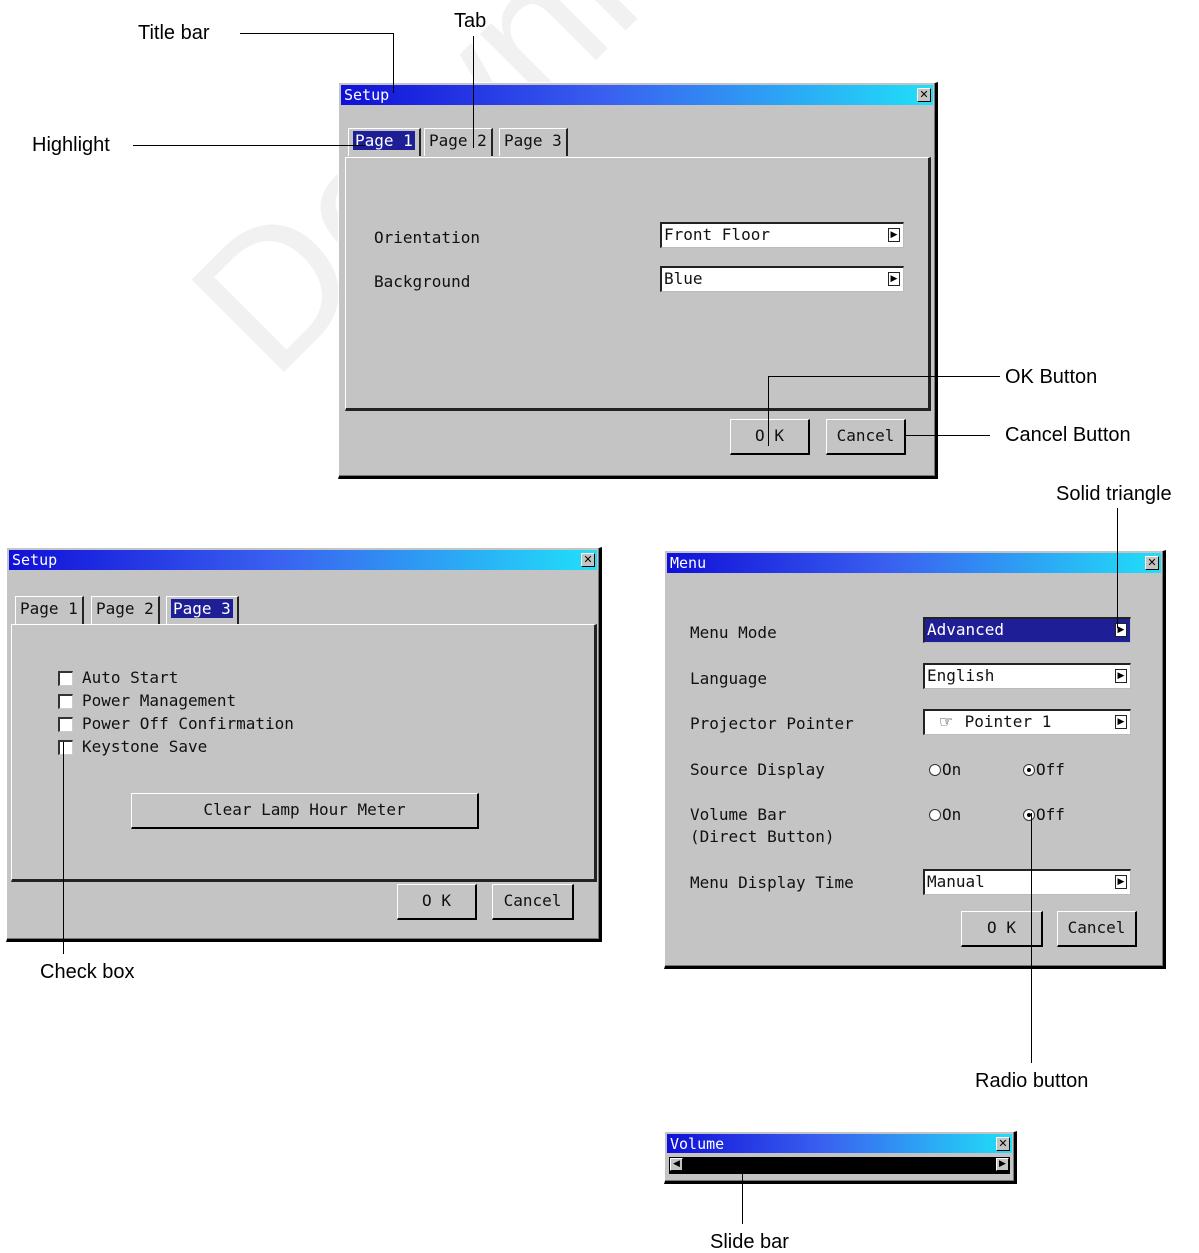  Describe the element at coordinates (914, 563) in the screenshot. I see `title-bar: Menu ✕` at that location.